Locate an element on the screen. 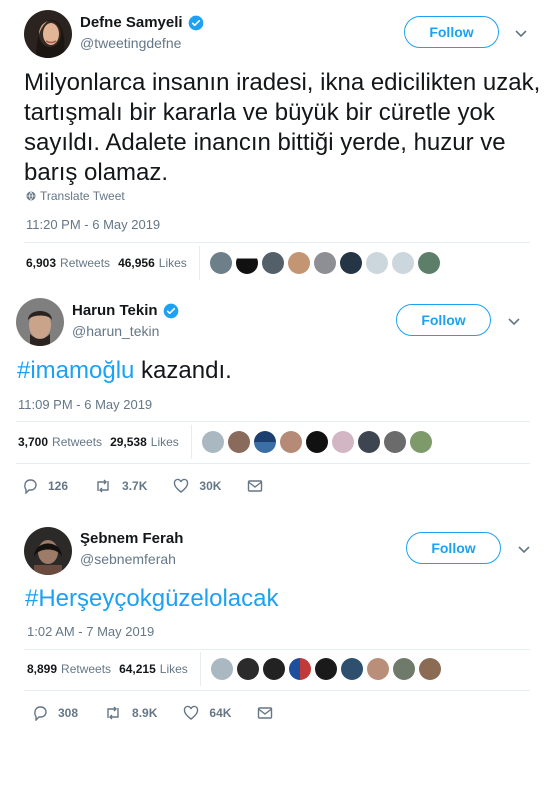 This screenshot has width=560, height=785. retweet-stat: 6,903 Retweets is located at coordinates (68, 263).